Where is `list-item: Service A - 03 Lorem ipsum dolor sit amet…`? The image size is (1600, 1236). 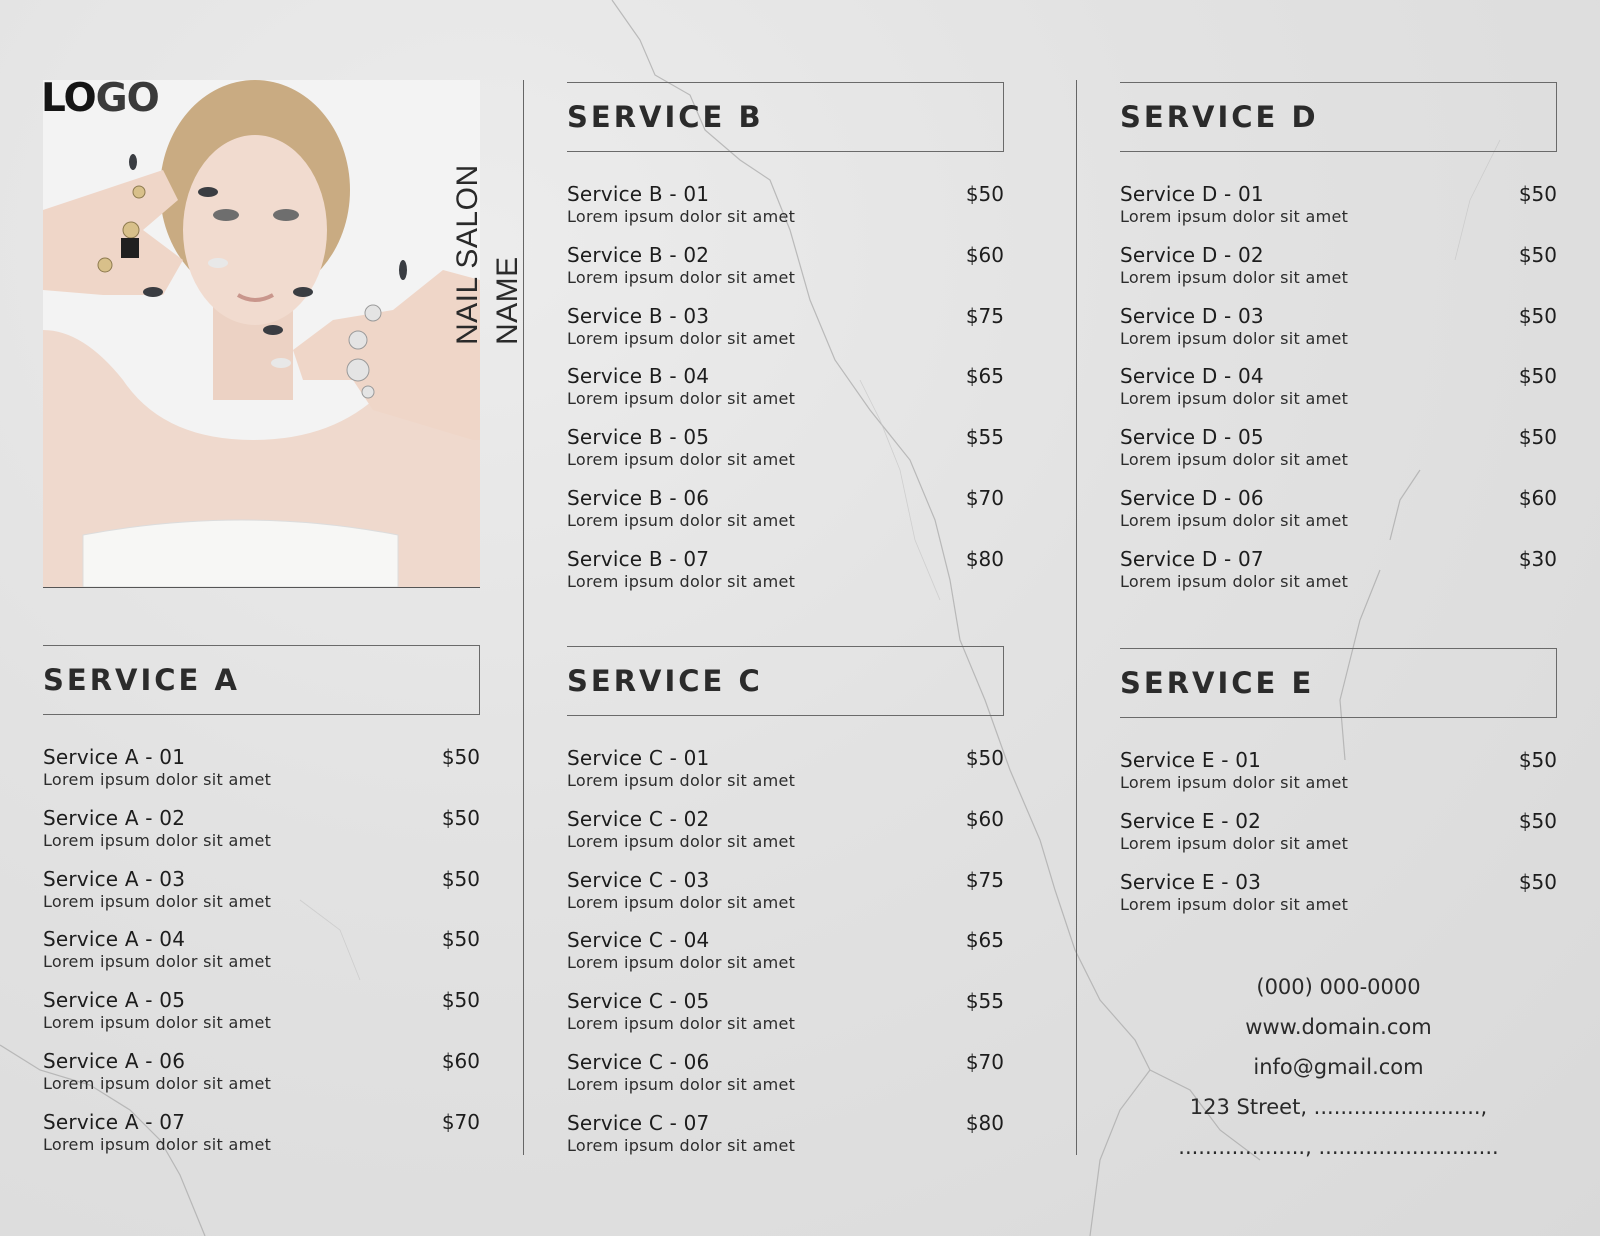
list-item: Service A - 03 Lorem ipsum dolor sit amet… is located at coordinates (261, 897).